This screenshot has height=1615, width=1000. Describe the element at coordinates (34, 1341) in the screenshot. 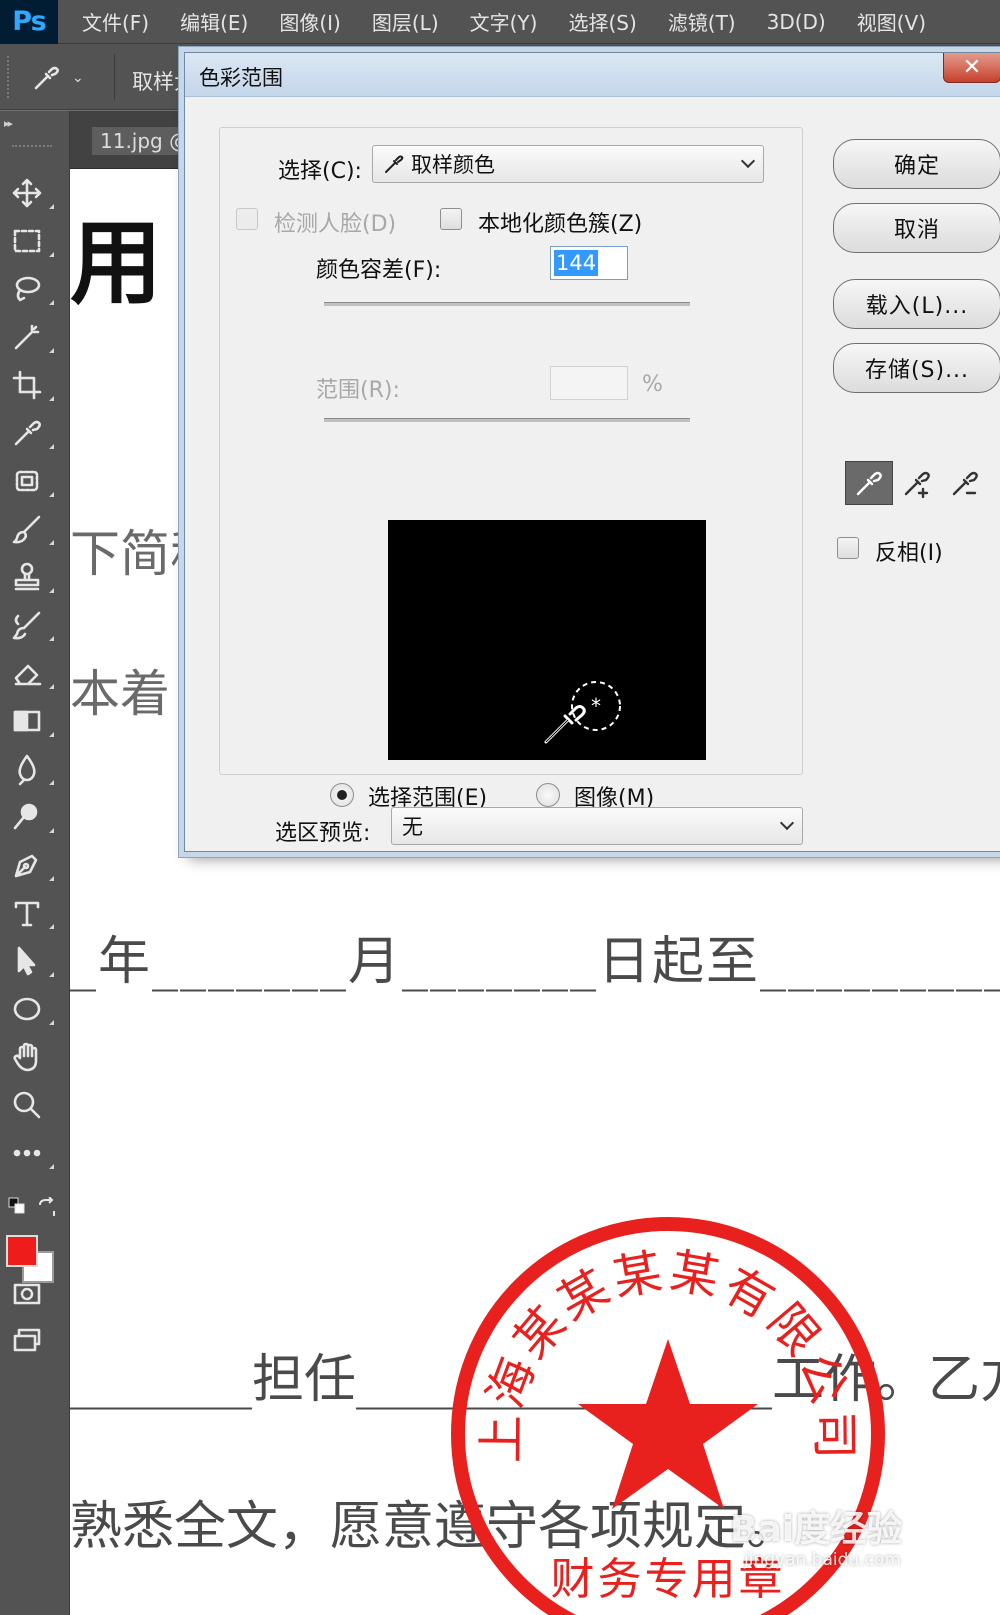

I see `screen-mode-icon` at that location.